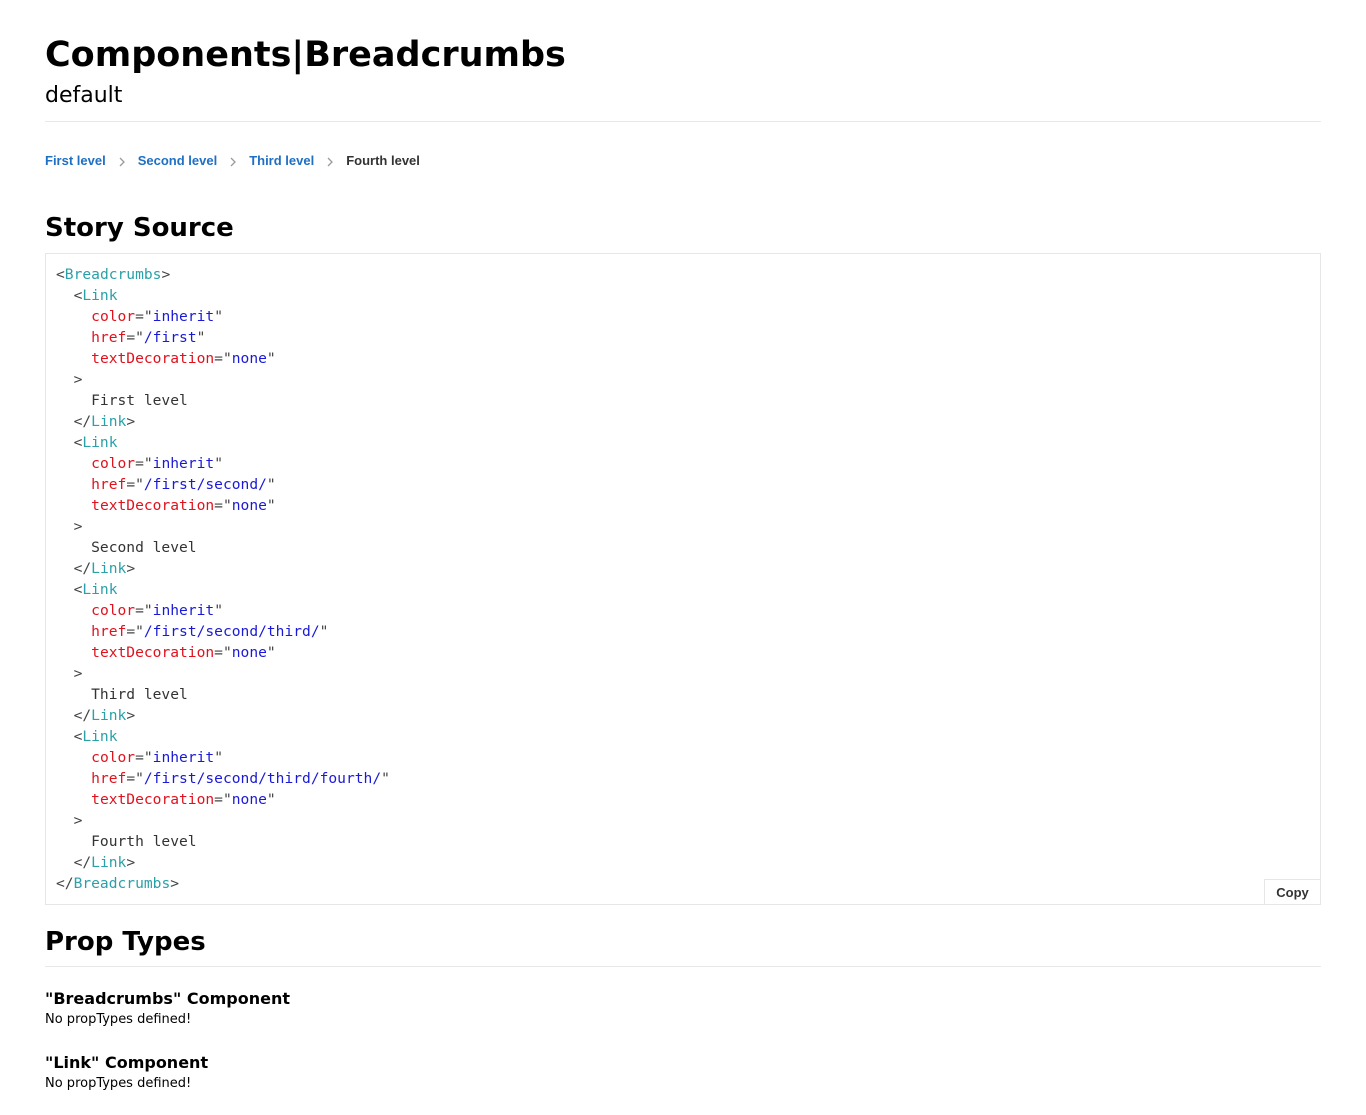  What do you see at coordinates (223, 274) in the screenshot?
I see `code-line: <Breadcrumbs>` at bounding box center [223, 274].